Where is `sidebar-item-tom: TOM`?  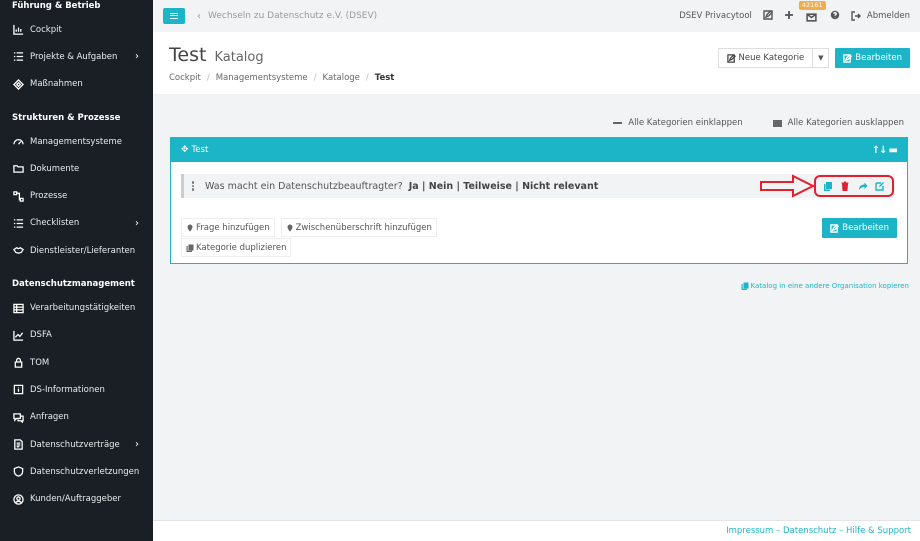
sidebar-item-tom: TOM is located at coordinates (76, 362).